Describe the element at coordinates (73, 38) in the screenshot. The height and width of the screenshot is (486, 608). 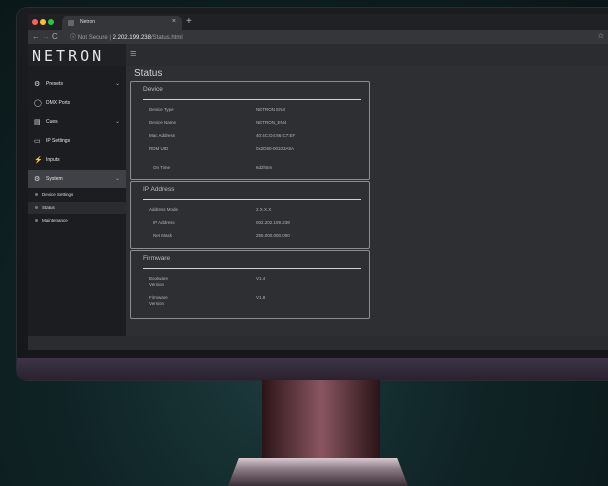
I see `info-icon: ⓘ` at that location.